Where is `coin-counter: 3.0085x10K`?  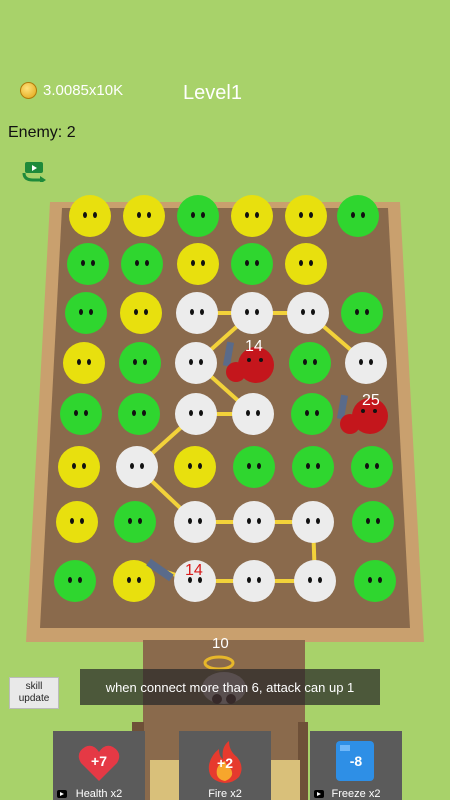
coin-counter: 3.0085x10K is located at coordinates (71, 90).